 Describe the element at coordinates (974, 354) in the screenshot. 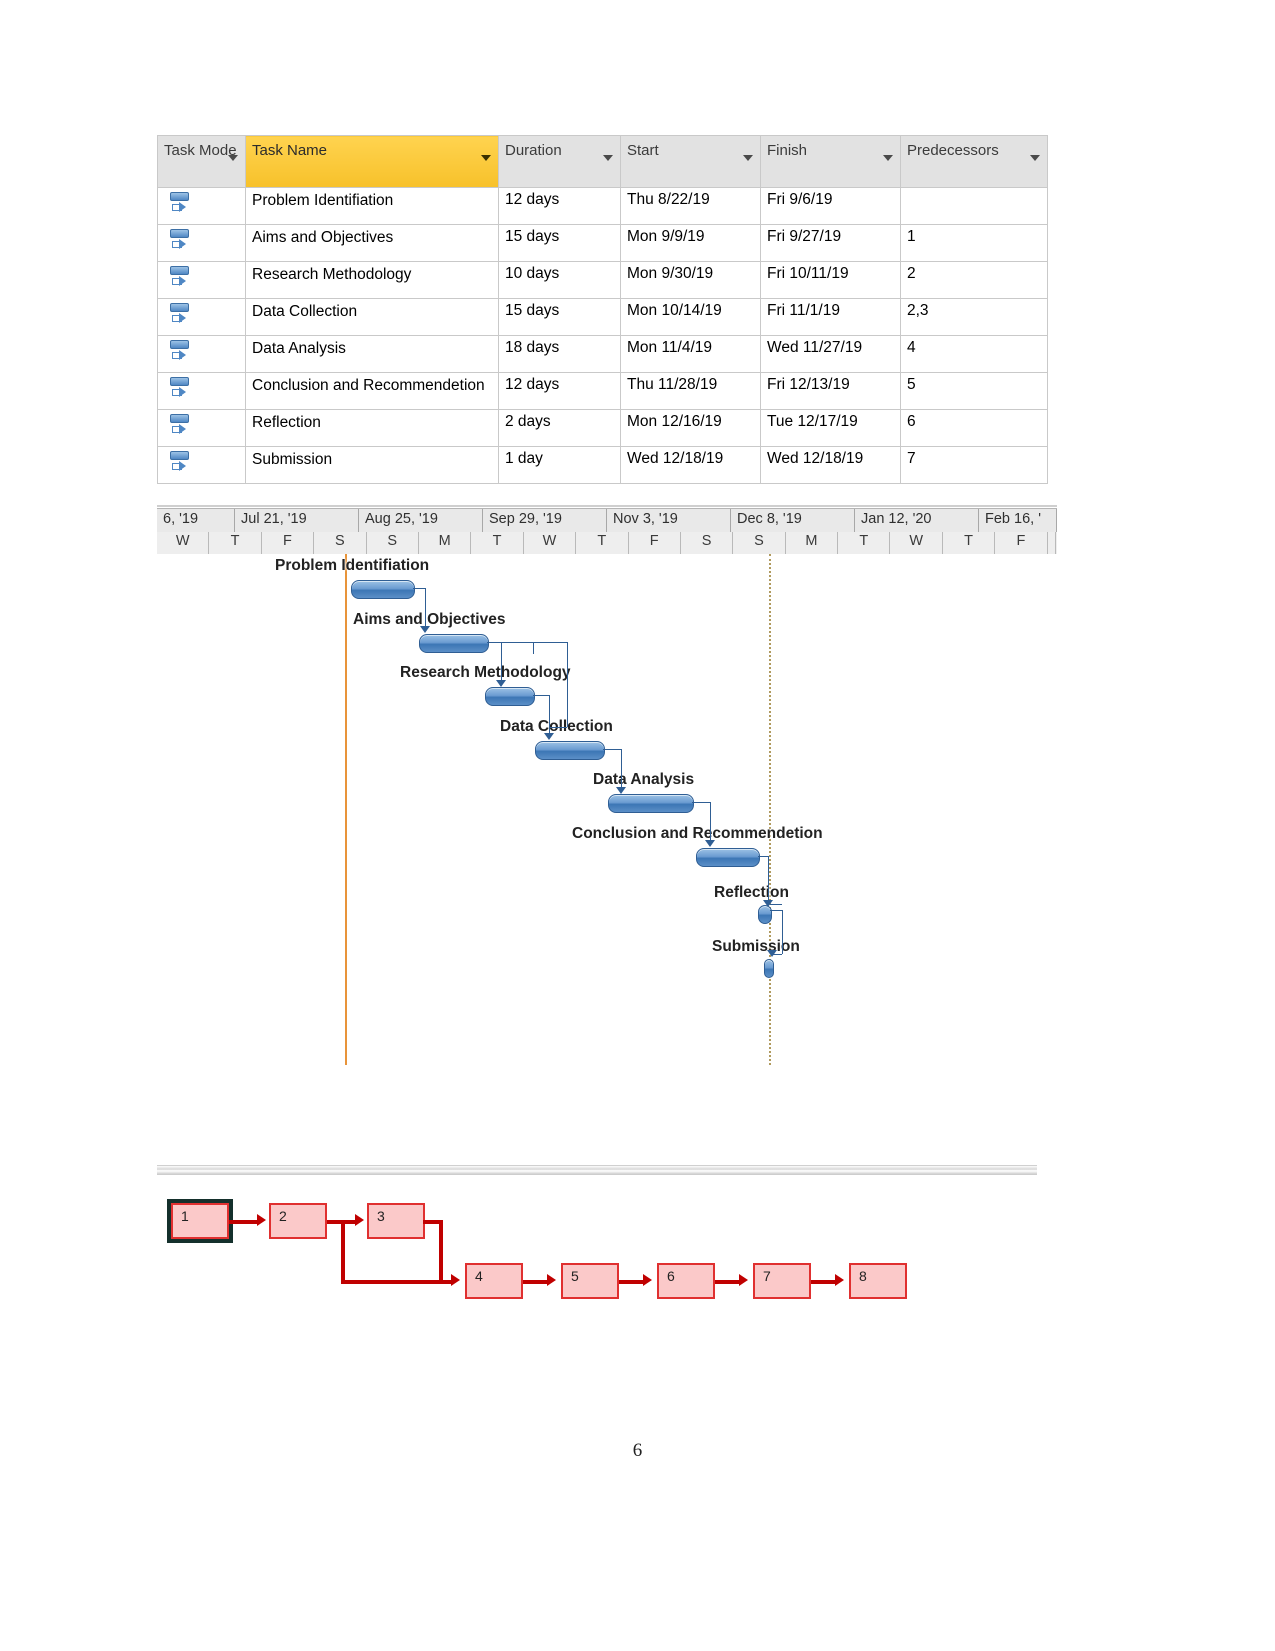

I see `predecessors-cell: 4` at that location.